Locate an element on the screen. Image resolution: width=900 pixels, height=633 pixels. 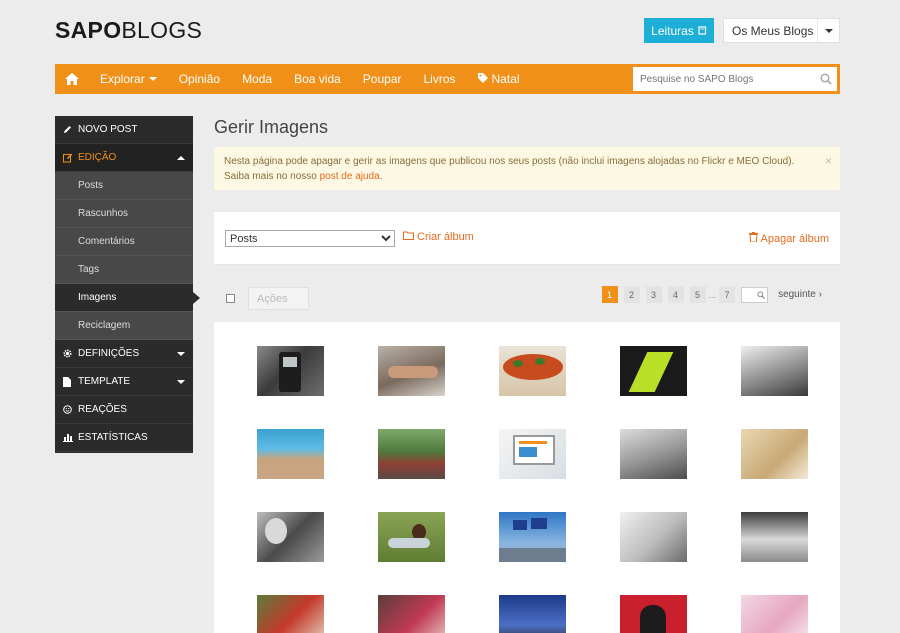
close-icon: × is located at coordinates (828, 161).